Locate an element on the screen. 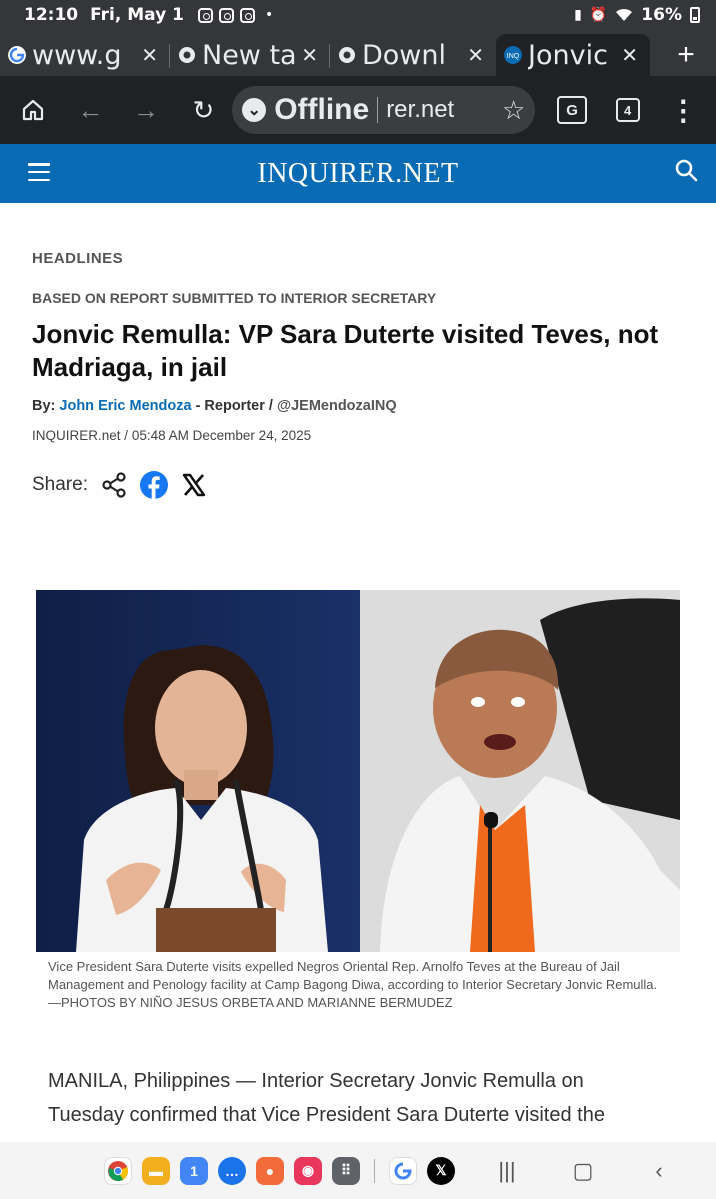  battery-icon is located at coordinates (695, 15).